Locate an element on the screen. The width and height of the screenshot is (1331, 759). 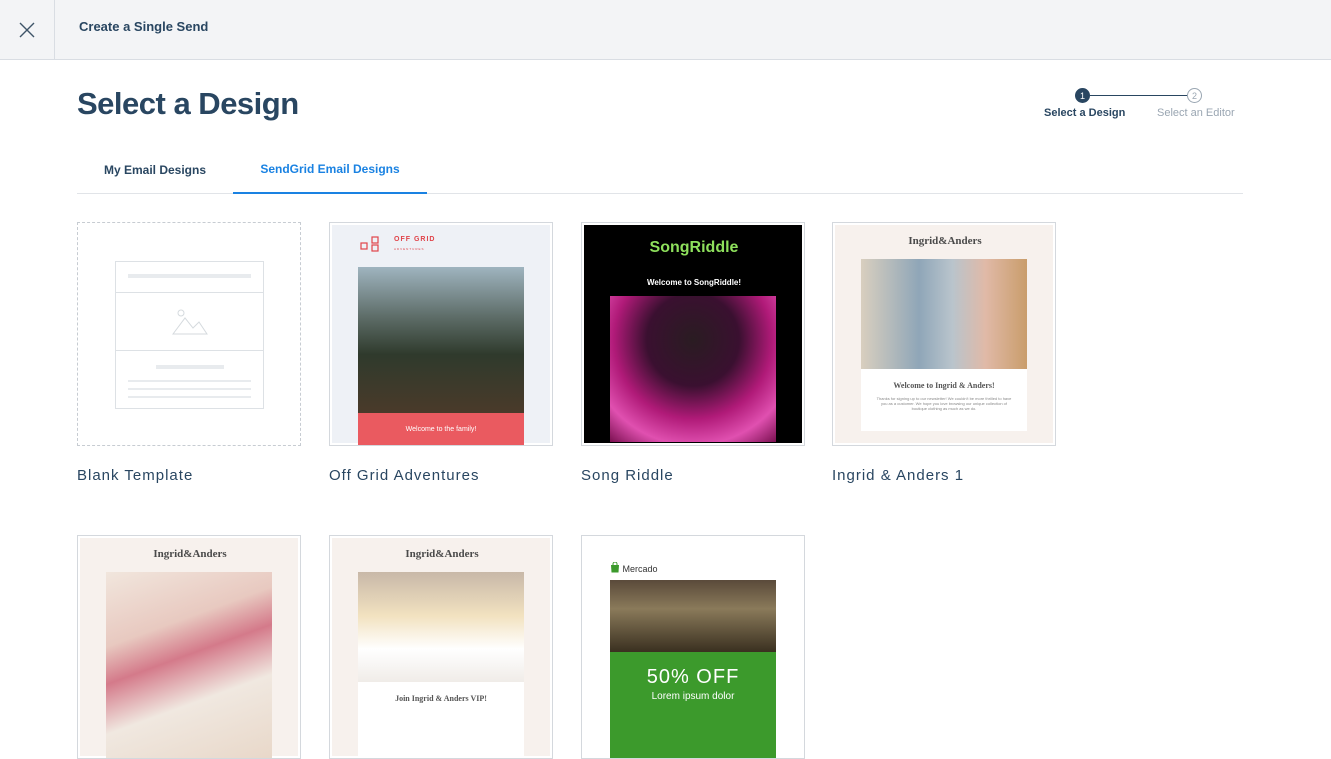
design-thumbnail: Ingrid&Anders is located at coordinates (189, 647).